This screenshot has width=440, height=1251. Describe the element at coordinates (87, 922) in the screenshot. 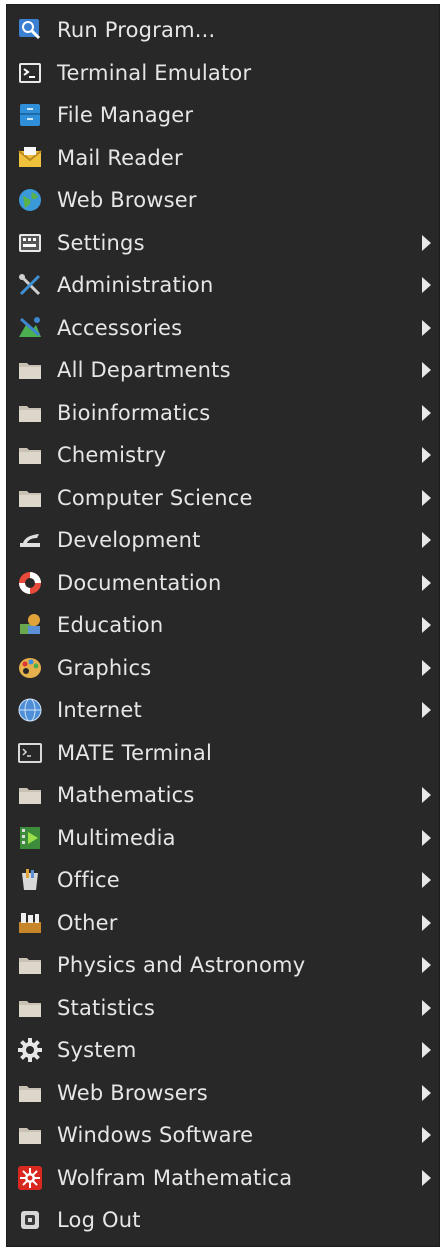

I see `menu-item-label: Other` at that location.